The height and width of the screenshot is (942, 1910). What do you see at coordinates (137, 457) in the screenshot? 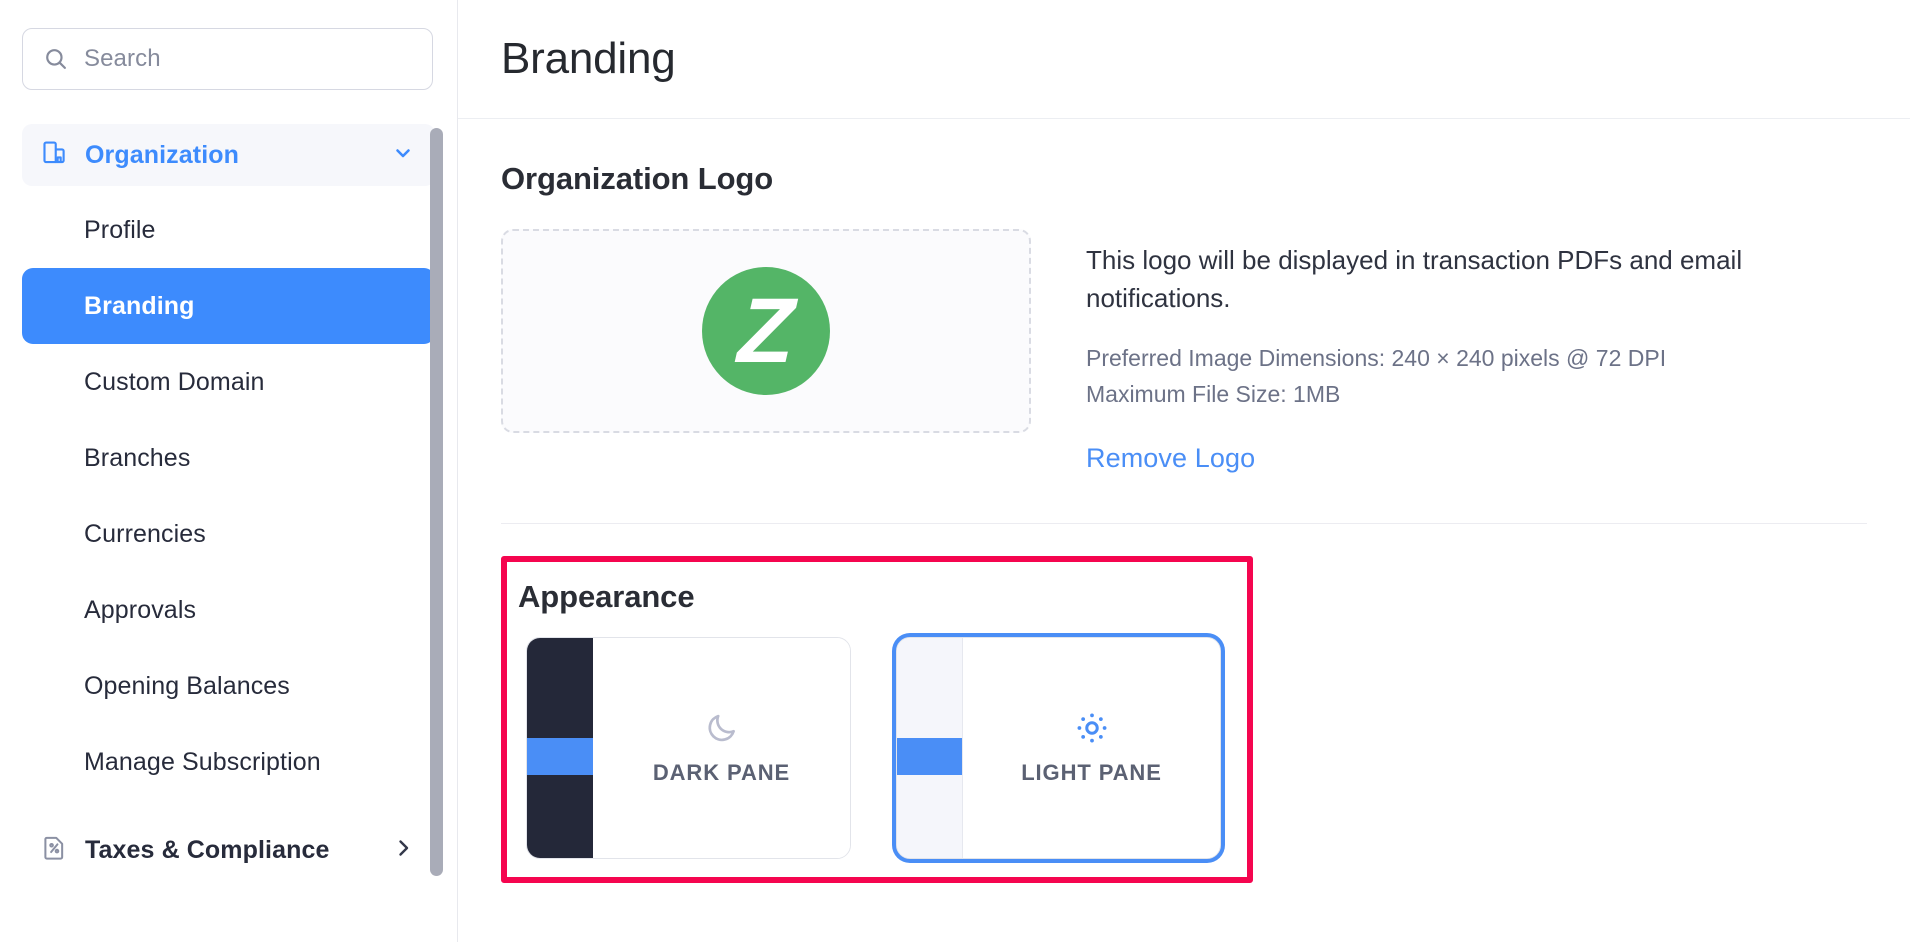
I see `sidebar-item-label: Branches` at bounding box center [137, 457].